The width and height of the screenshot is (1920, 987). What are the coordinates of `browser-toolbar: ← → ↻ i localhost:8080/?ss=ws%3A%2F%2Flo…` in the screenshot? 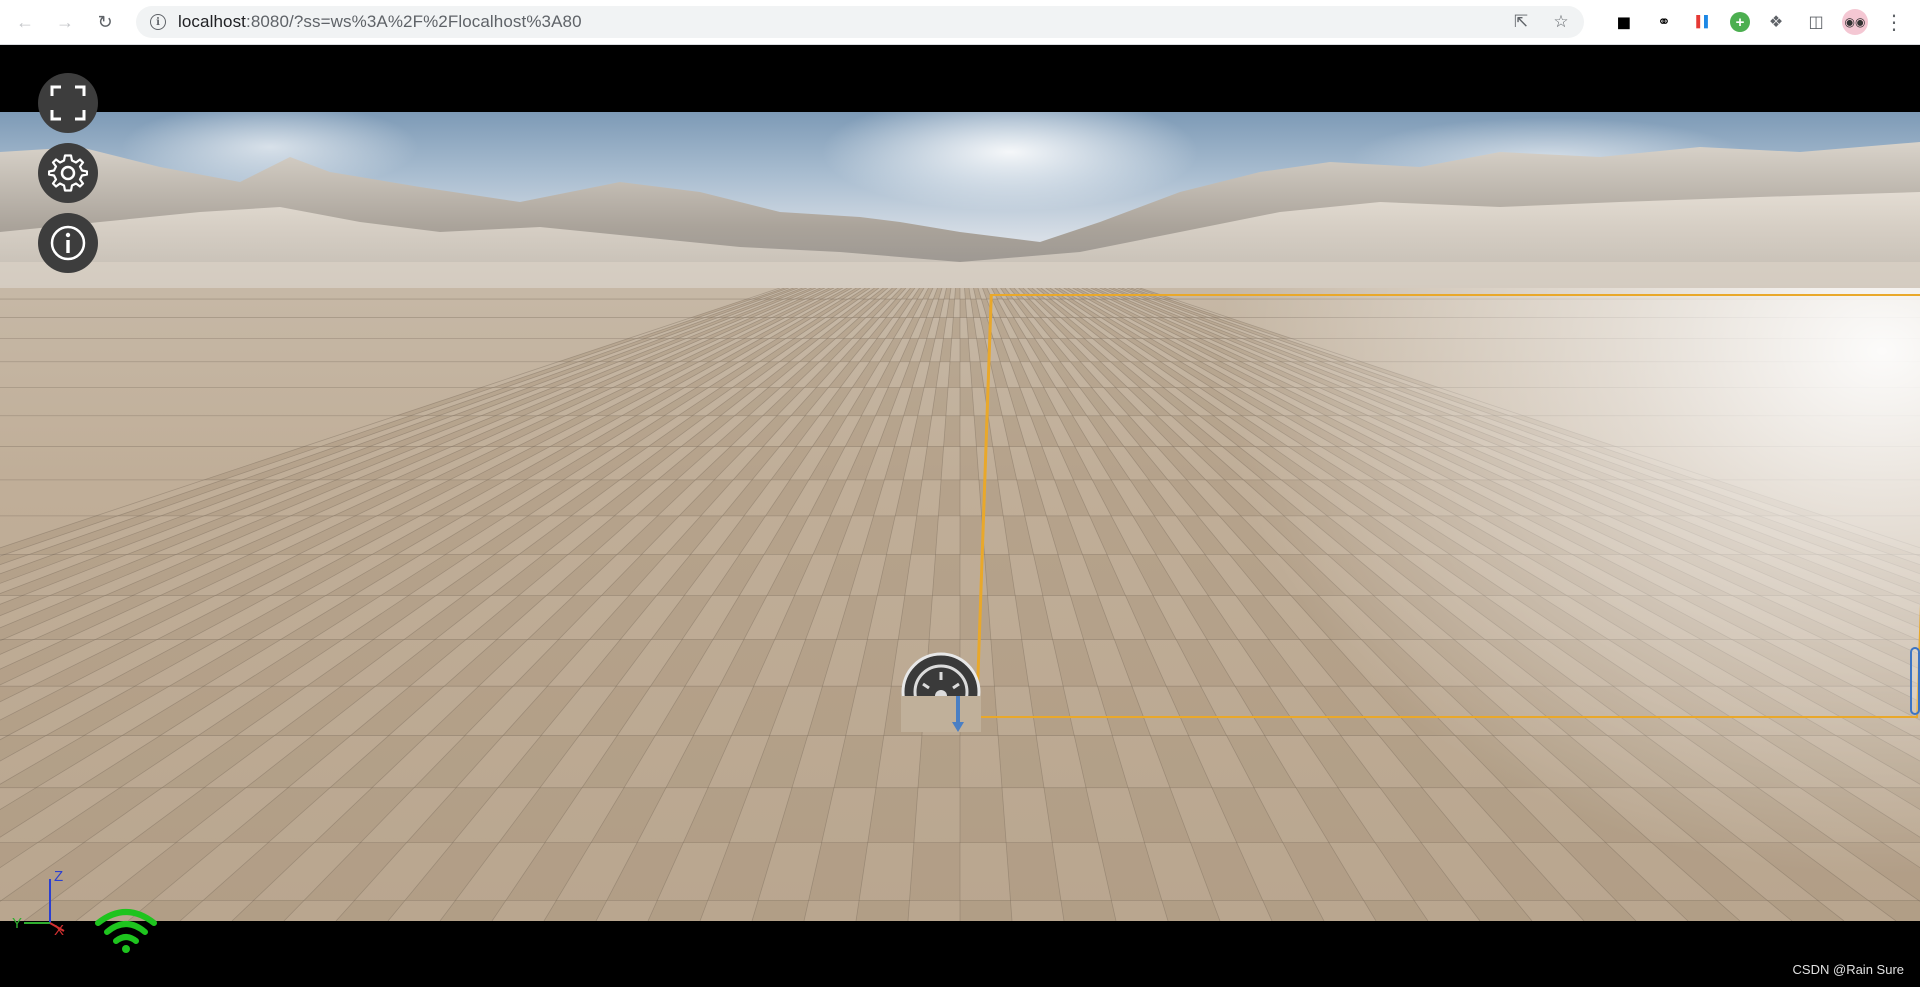 It's located at (960, 22).